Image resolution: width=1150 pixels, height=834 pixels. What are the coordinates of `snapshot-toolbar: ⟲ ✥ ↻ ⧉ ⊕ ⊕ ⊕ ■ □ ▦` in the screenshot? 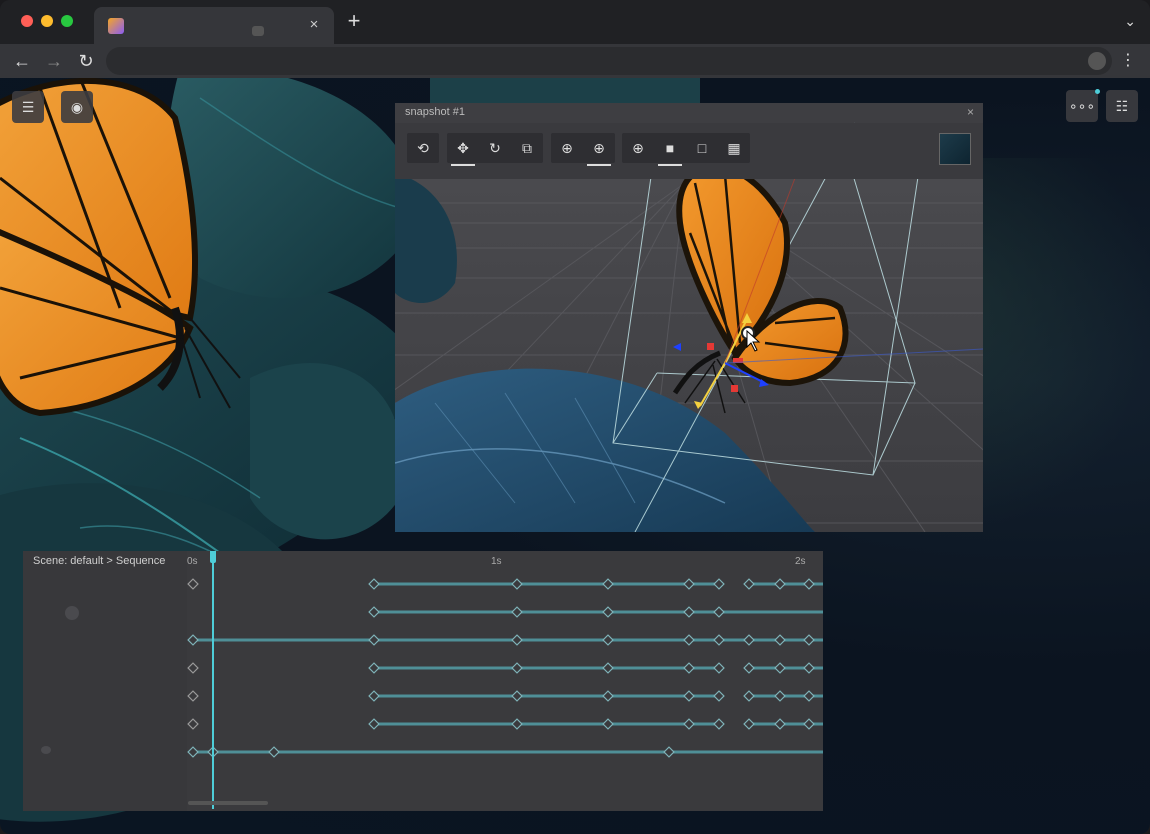 It's located at (689, 151).